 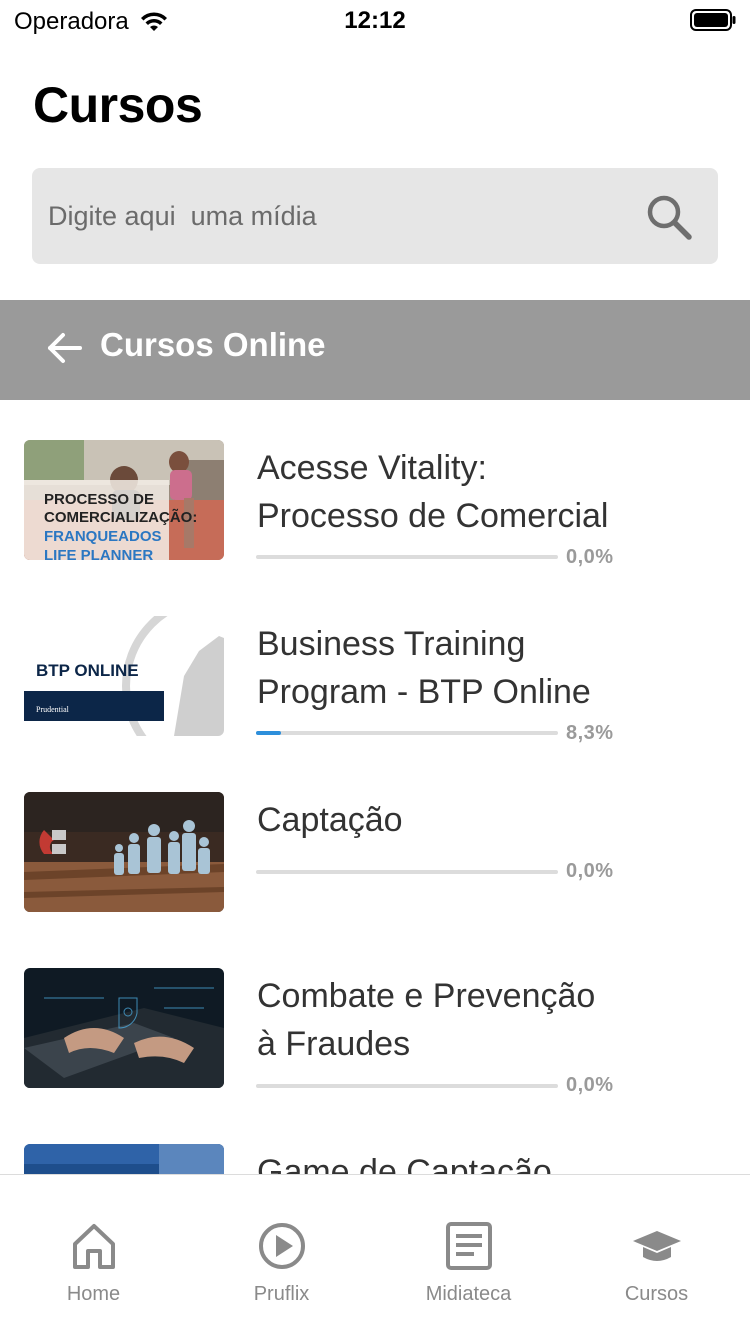 I want to click on battery-icon, so click(x=713, y=20).